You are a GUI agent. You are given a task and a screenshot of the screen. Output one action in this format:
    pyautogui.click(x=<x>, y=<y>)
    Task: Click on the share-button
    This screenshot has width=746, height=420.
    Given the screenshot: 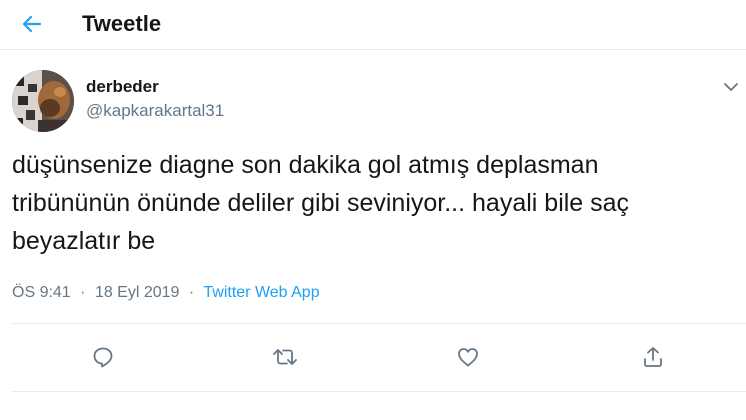 What is the action you would take?
    pyautogui.click(x=653, y=357)
    